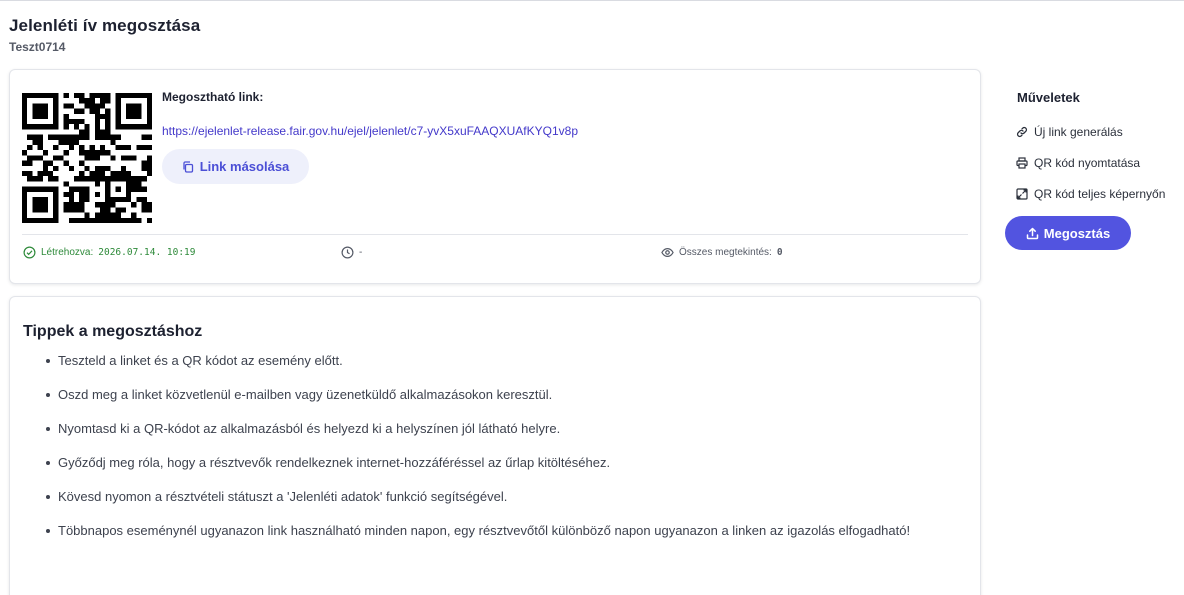 This screenshot has height=595, width=1184. What do you see at coordinates (1090, 194) in the screenshot?
I see `fullscreen-qr-action: QR kód teljes képernyőn` at bounding box center [1090, 194].